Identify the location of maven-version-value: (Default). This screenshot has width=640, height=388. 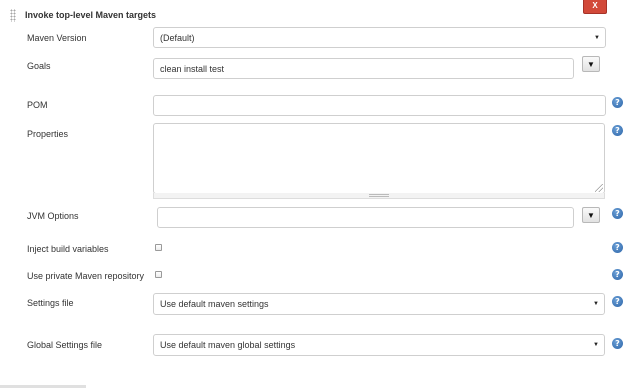
(177, 37).